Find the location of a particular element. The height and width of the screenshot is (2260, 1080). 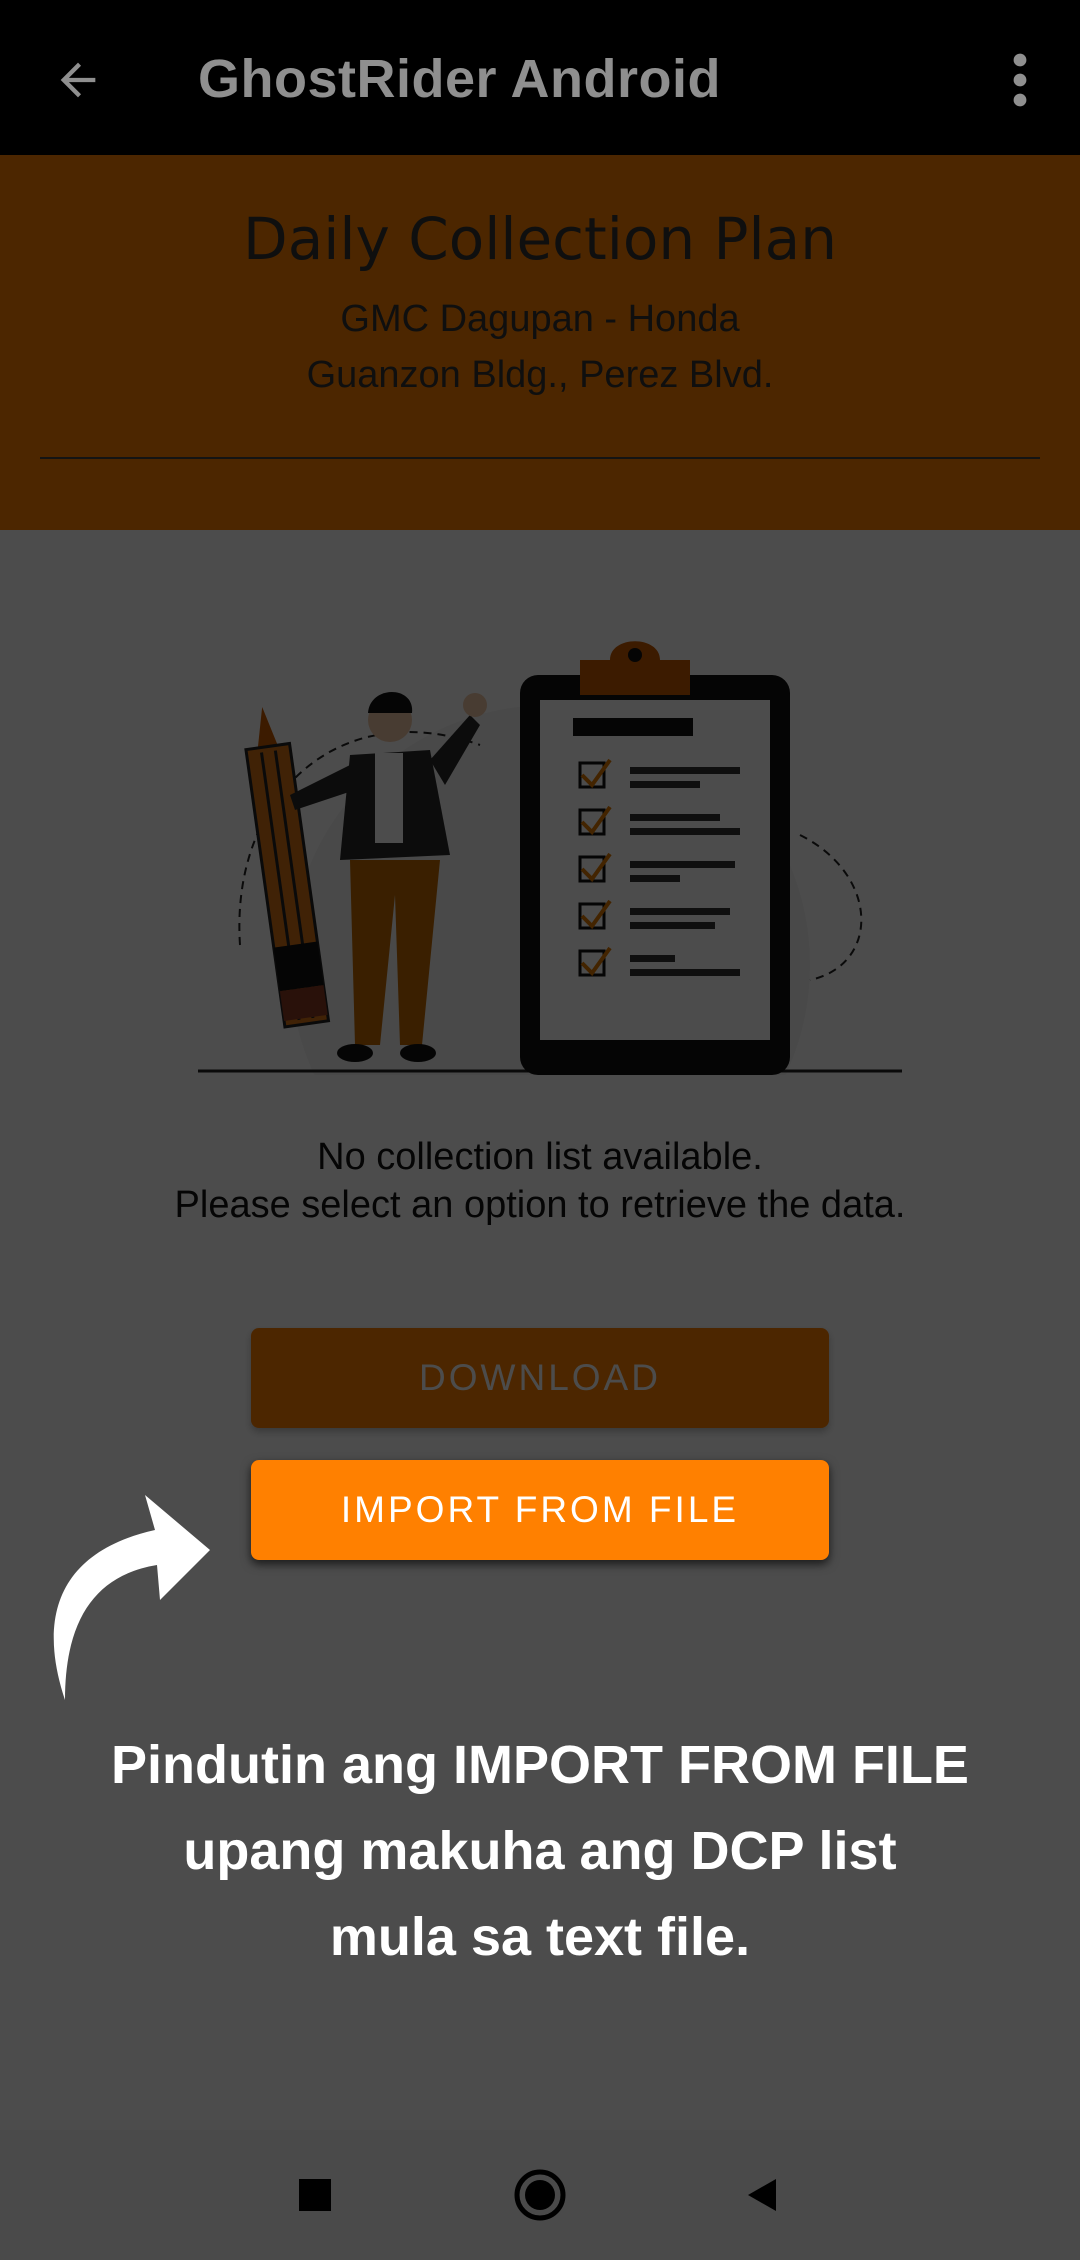

nav-back-button is located at coordinates (762, 2195).